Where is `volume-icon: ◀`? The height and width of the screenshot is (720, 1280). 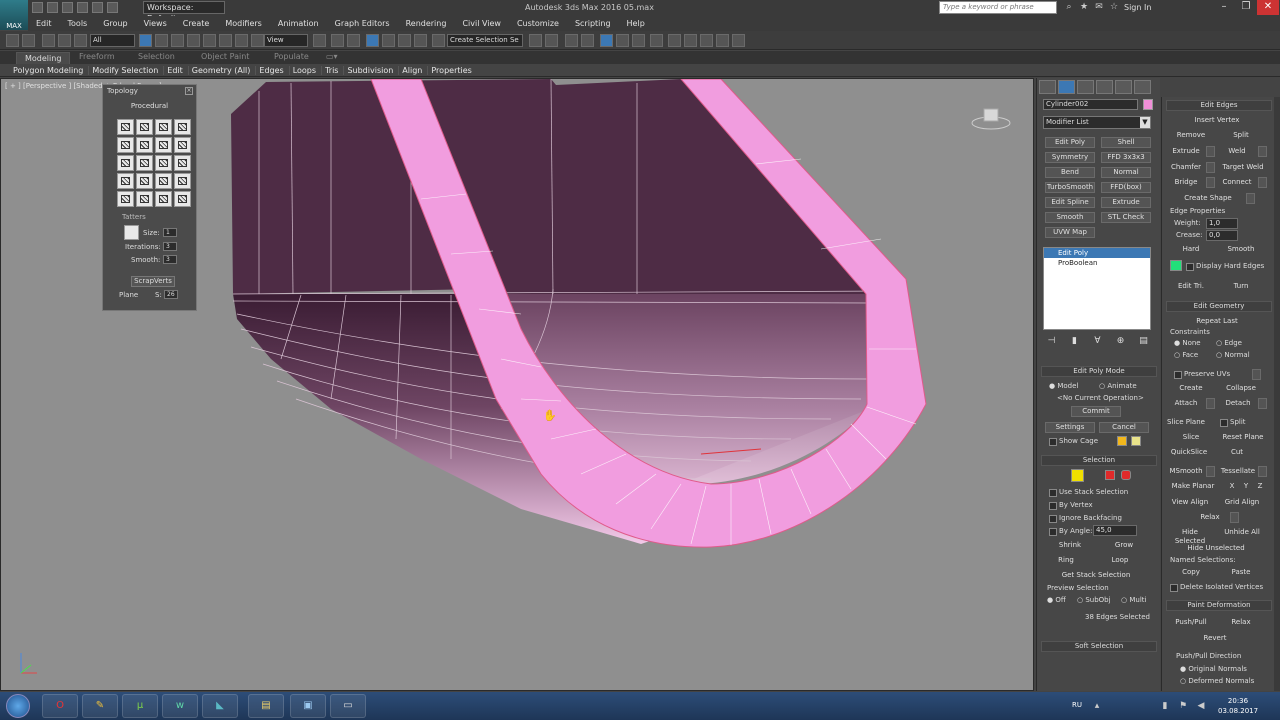 volume-icon: ◀ is located at coordinates (1201, 706).